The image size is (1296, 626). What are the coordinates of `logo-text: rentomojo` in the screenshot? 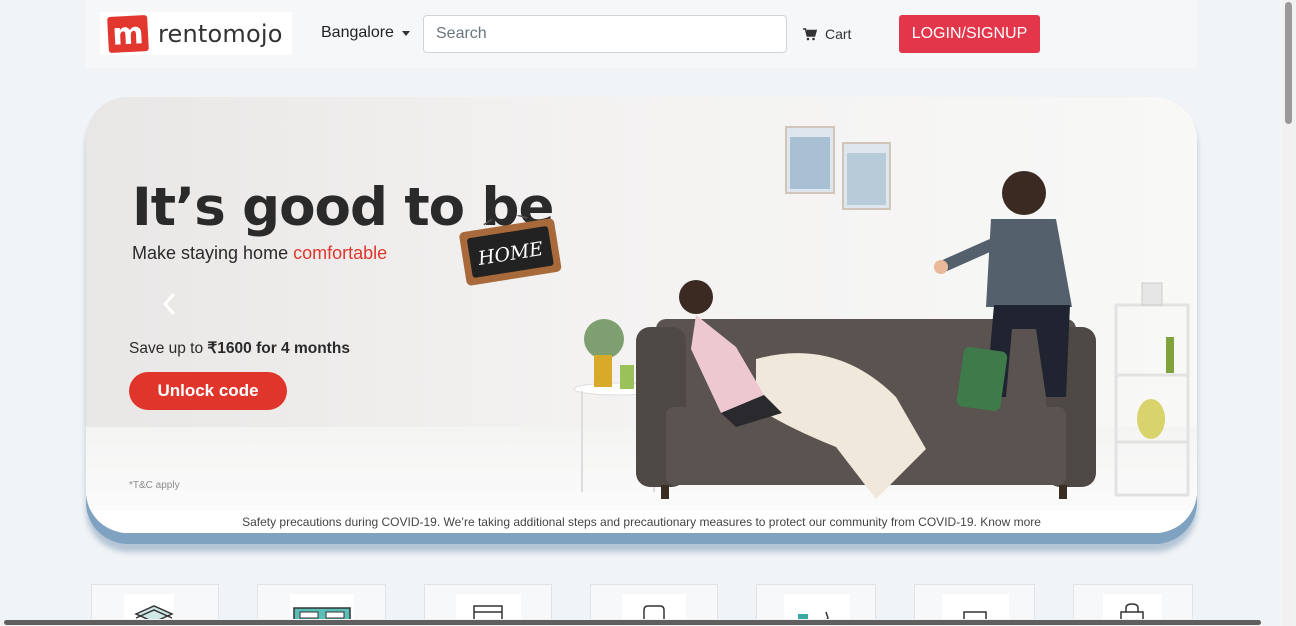 It's located at (220, 33).